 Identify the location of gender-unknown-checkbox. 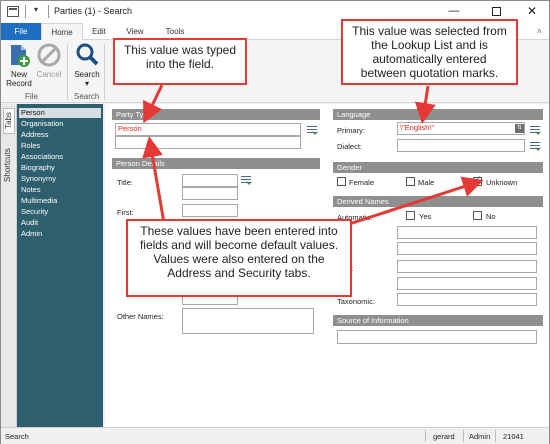
(477, 180).